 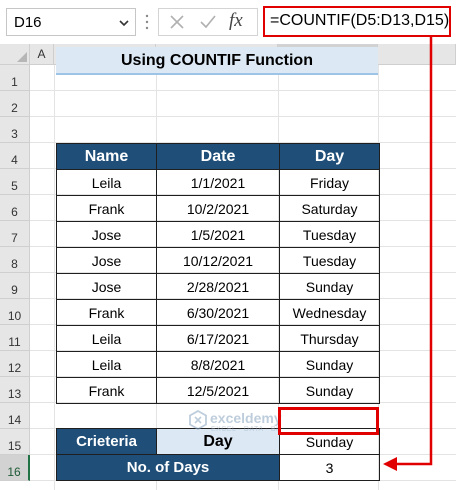 What do you see at coordinates (177, 22) in the screenshot?
I see `cancel-icon` at bounding box center [177, 22].